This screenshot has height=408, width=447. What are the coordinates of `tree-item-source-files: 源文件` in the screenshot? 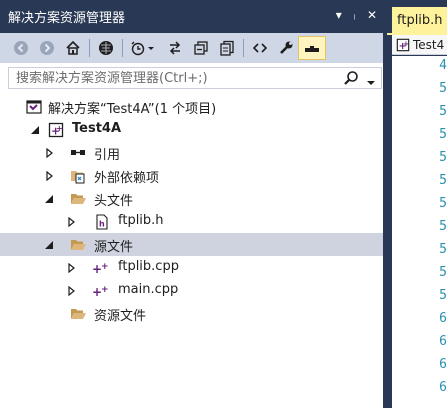 It's located at (191, 244).